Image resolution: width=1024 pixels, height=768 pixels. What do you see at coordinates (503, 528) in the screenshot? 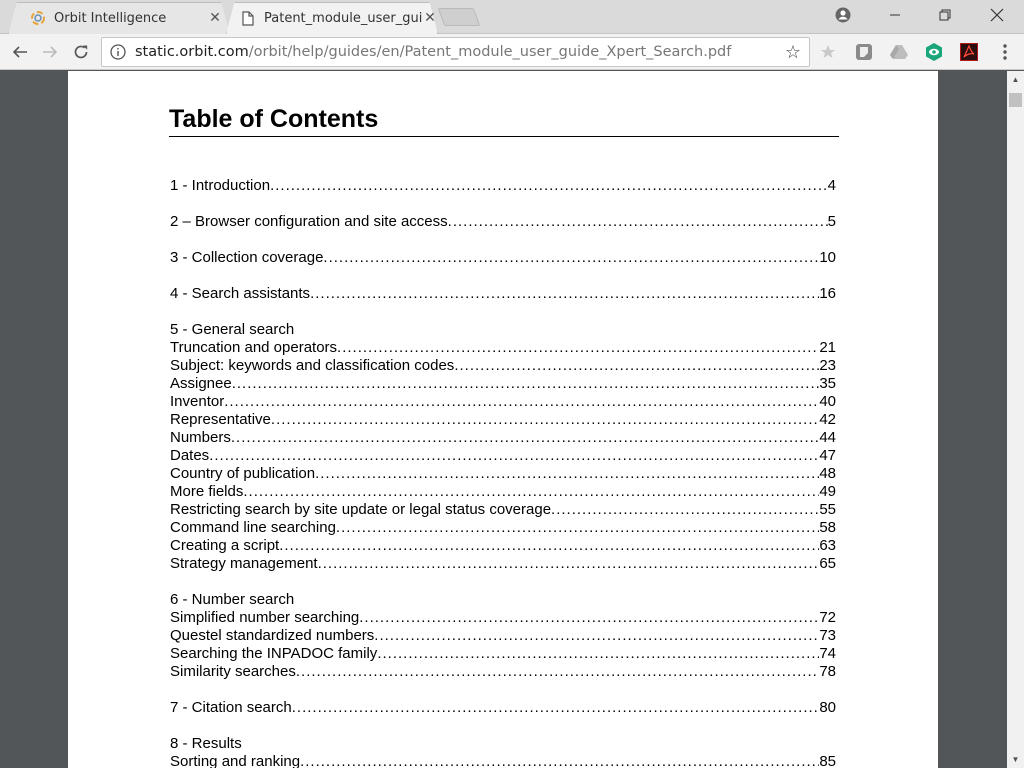
I see `toc-entry: Command line searching 58` at bounding box center [503, 528].